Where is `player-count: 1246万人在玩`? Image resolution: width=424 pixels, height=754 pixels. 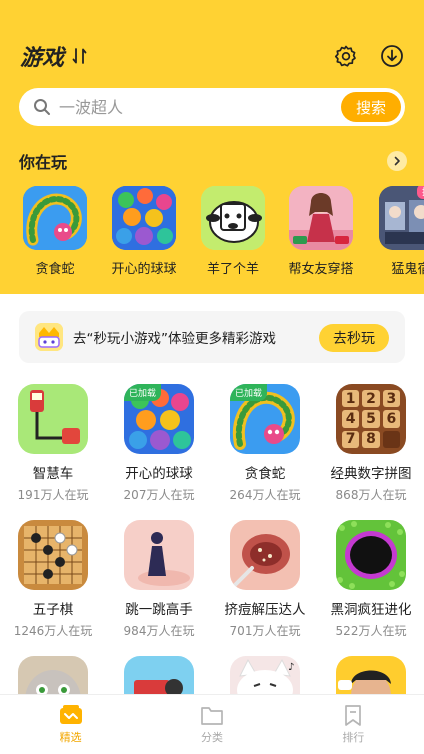
player-count: 1246万人在玩 is located at coordinates (53, 631).